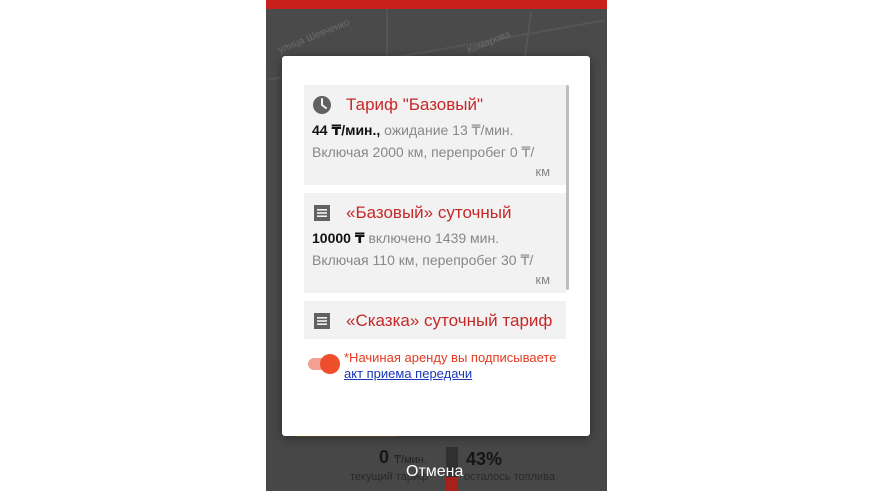 Image resolution: width=872 pixels, height=491 pixels. Describe the element at coordinates (330, 364) in the screenshot. I see `toggle-knob` at that location.